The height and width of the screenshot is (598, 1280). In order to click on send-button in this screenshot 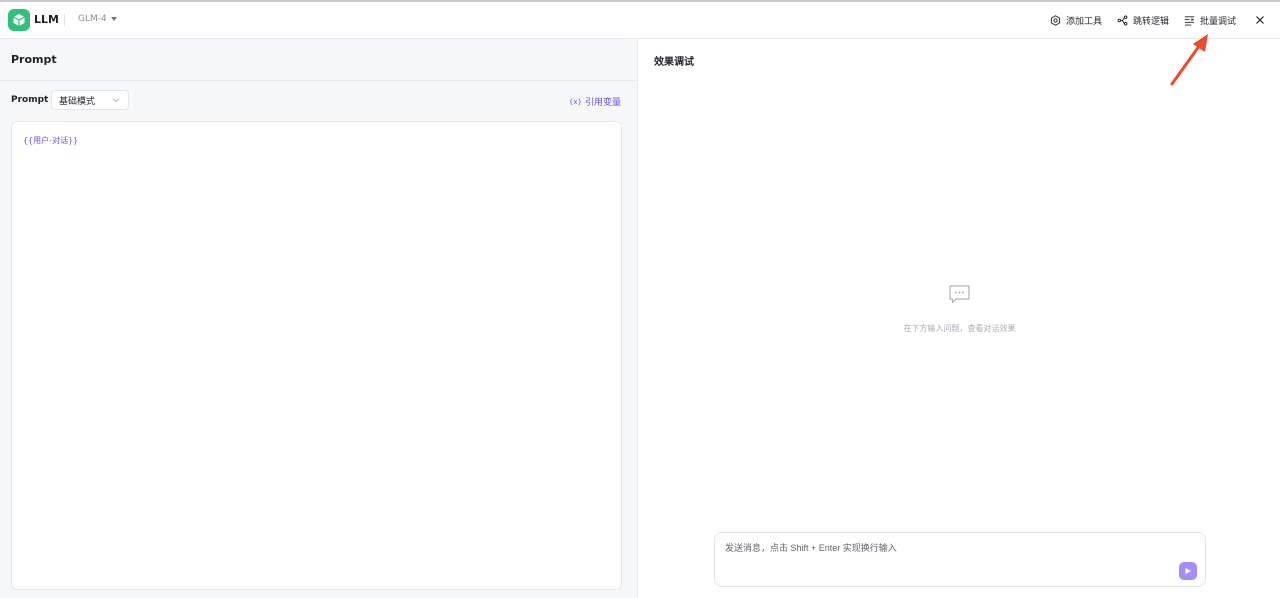, I will do `click(1188, 571)`.